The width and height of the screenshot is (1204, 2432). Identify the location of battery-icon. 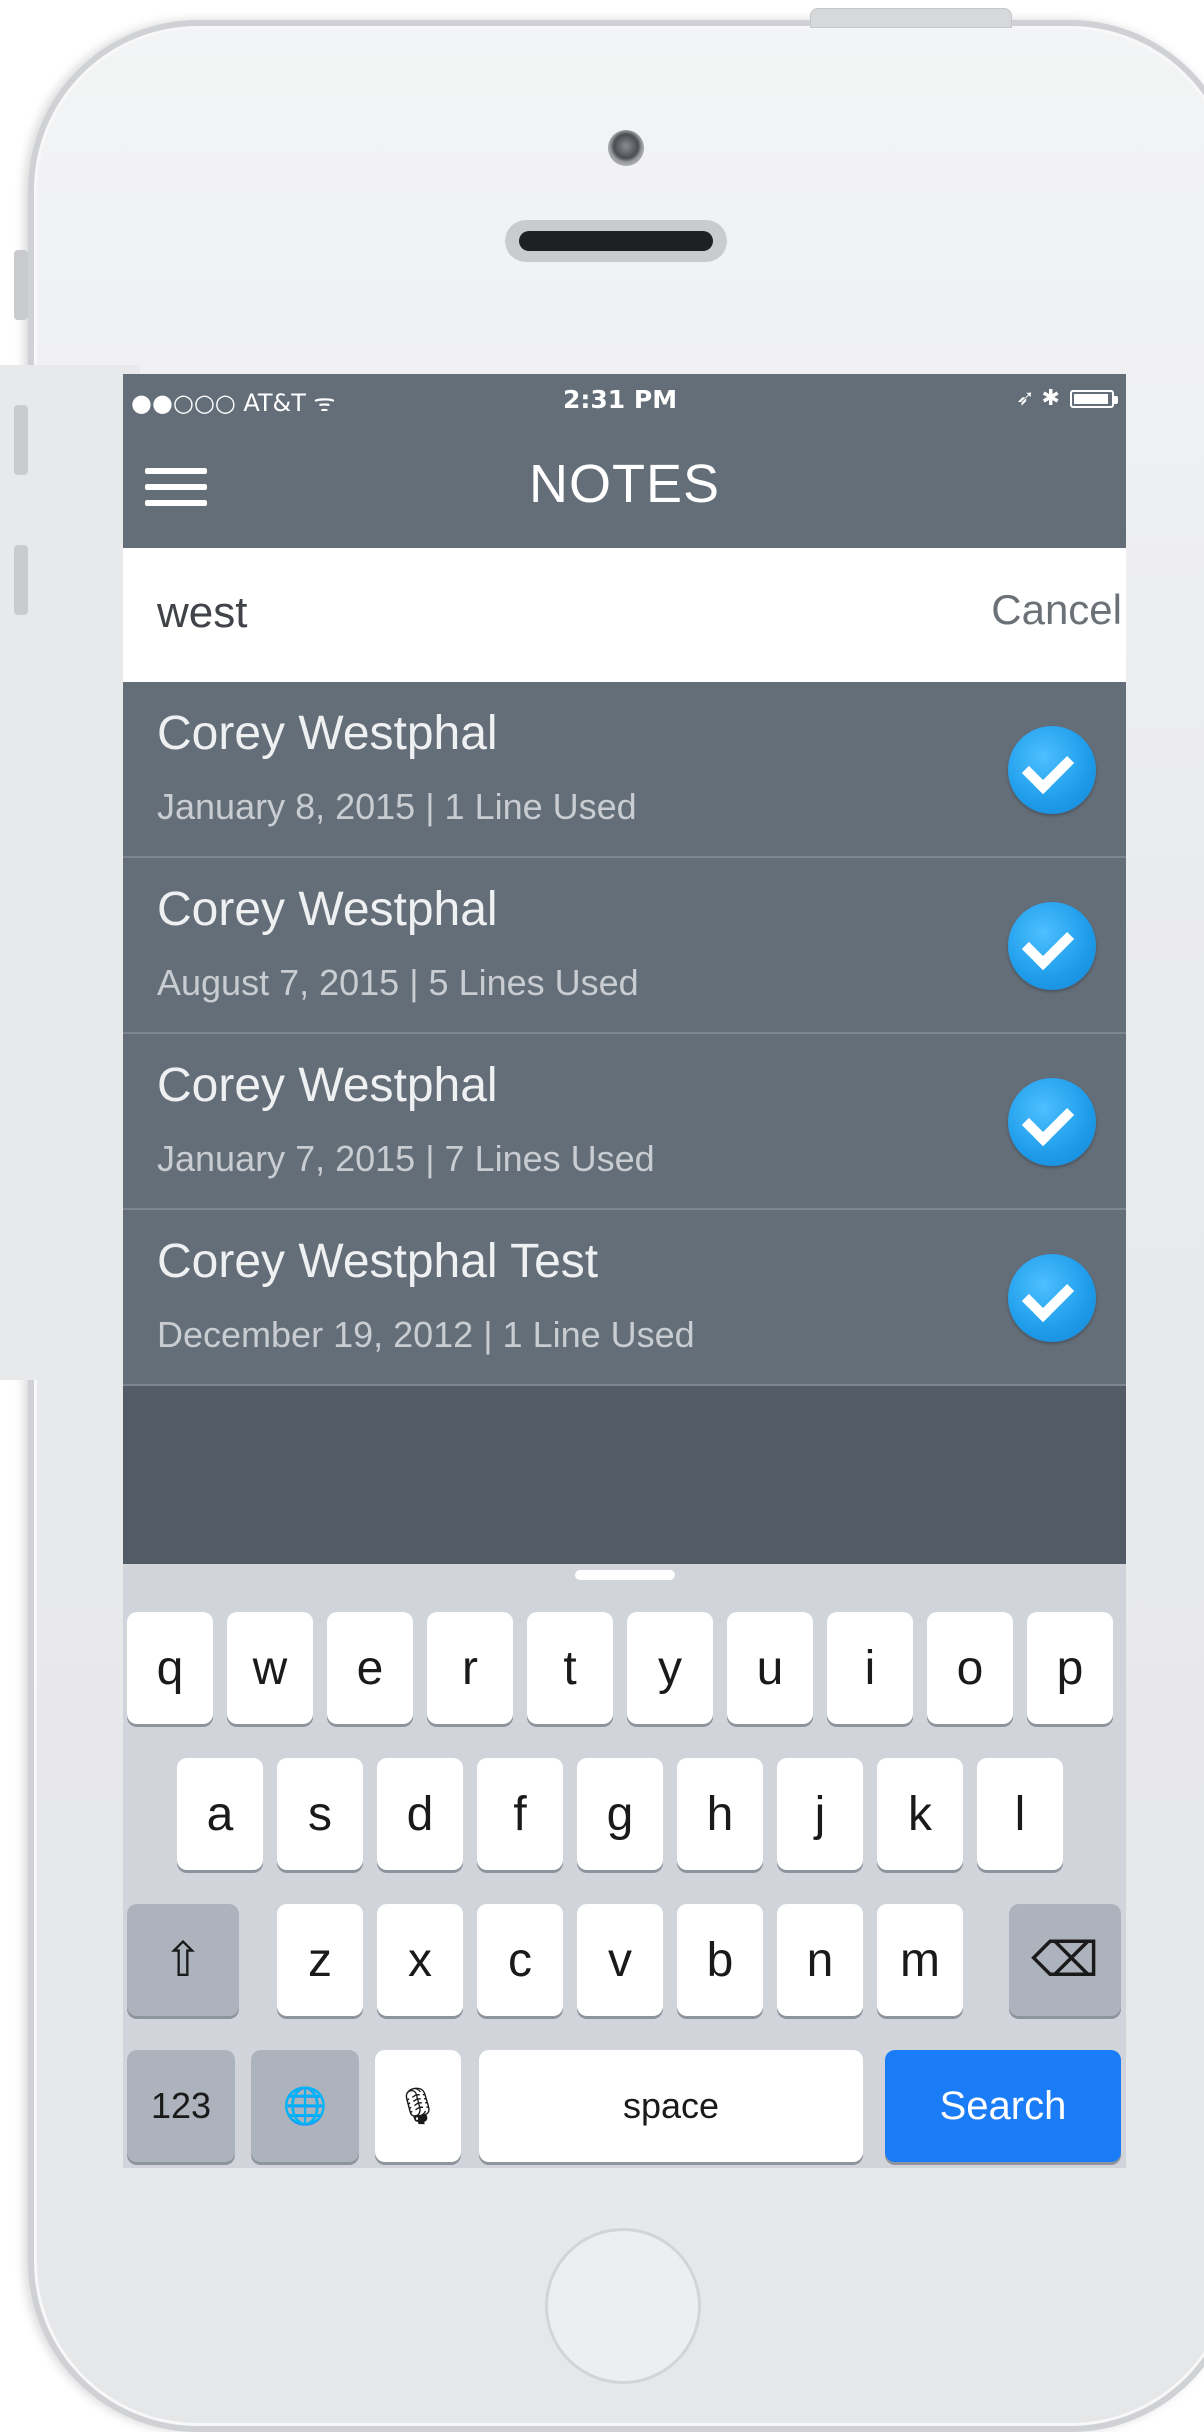
(1094, 398).